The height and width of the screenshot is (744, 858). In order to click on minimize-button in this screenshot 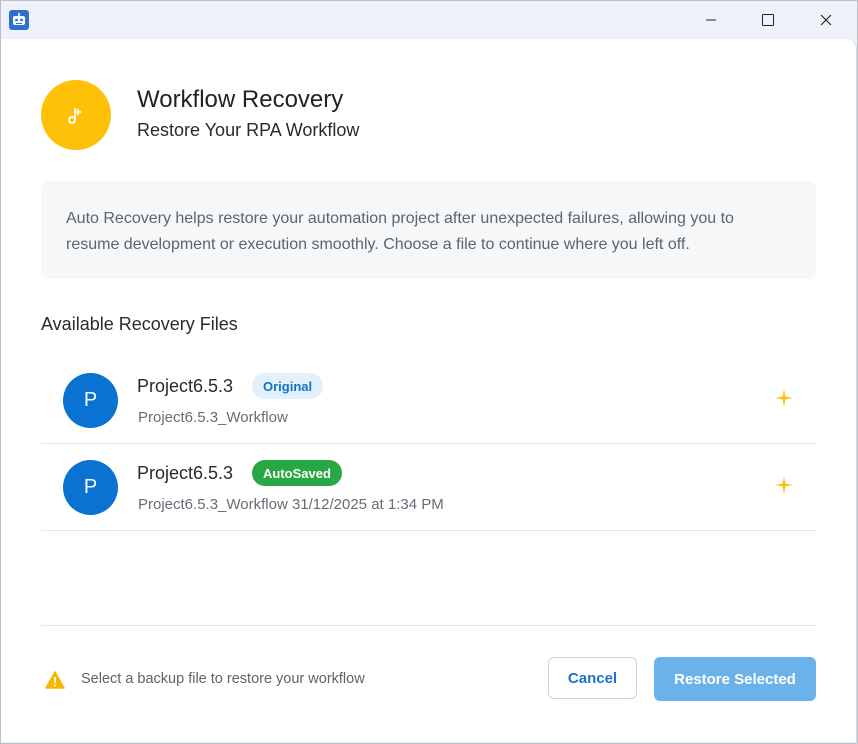, I will do `click(711, 20)`.